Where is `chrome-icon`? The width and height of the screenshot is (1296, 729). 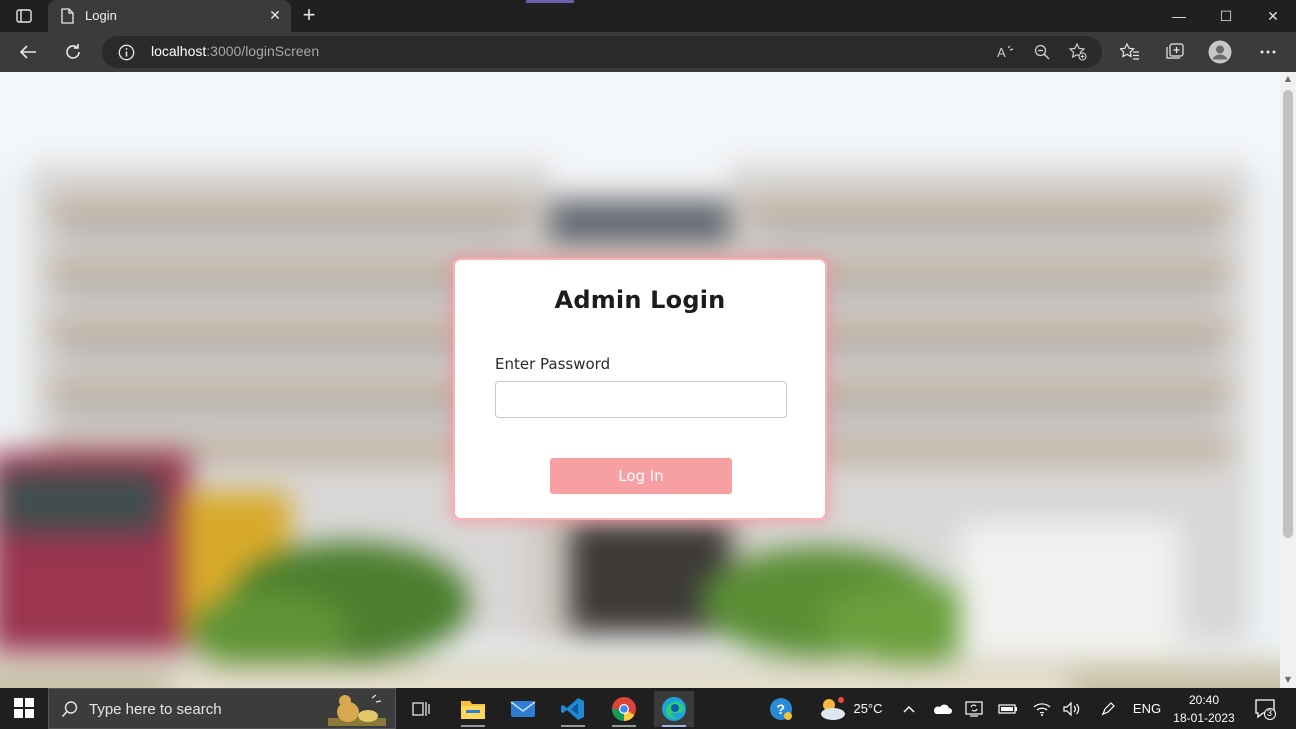 chrome-icon is located at coordinates (624, 709).